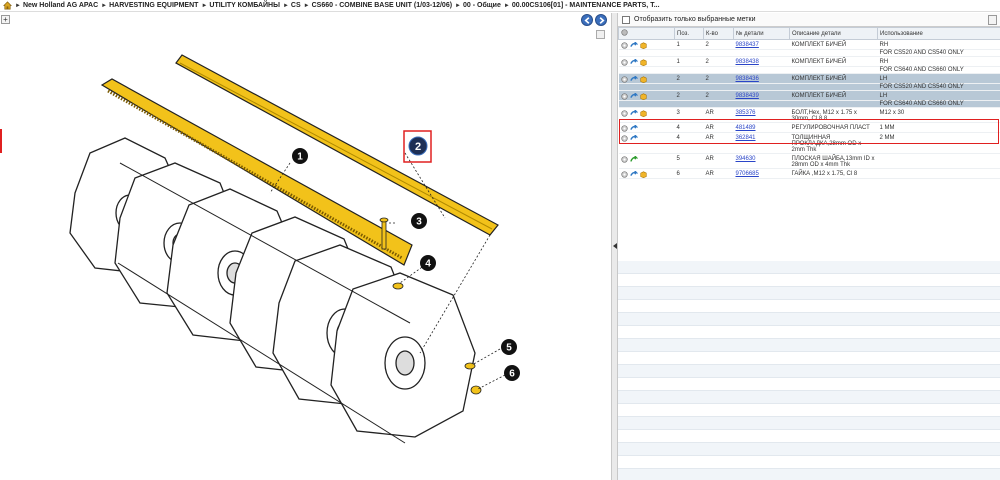  I want to click on header-part-number: № детали, so click(761, 33).